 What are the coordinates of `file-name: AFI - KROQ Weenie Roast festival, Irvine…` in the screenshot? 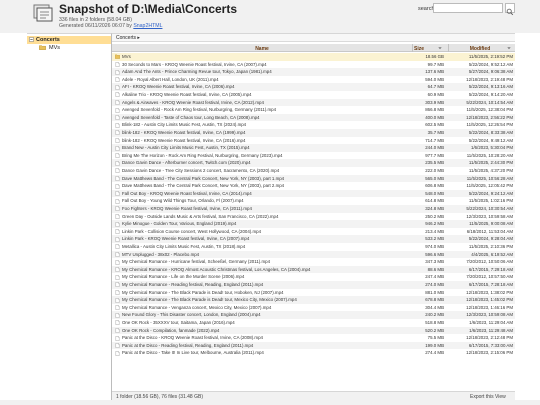 It's located at (266, 86).